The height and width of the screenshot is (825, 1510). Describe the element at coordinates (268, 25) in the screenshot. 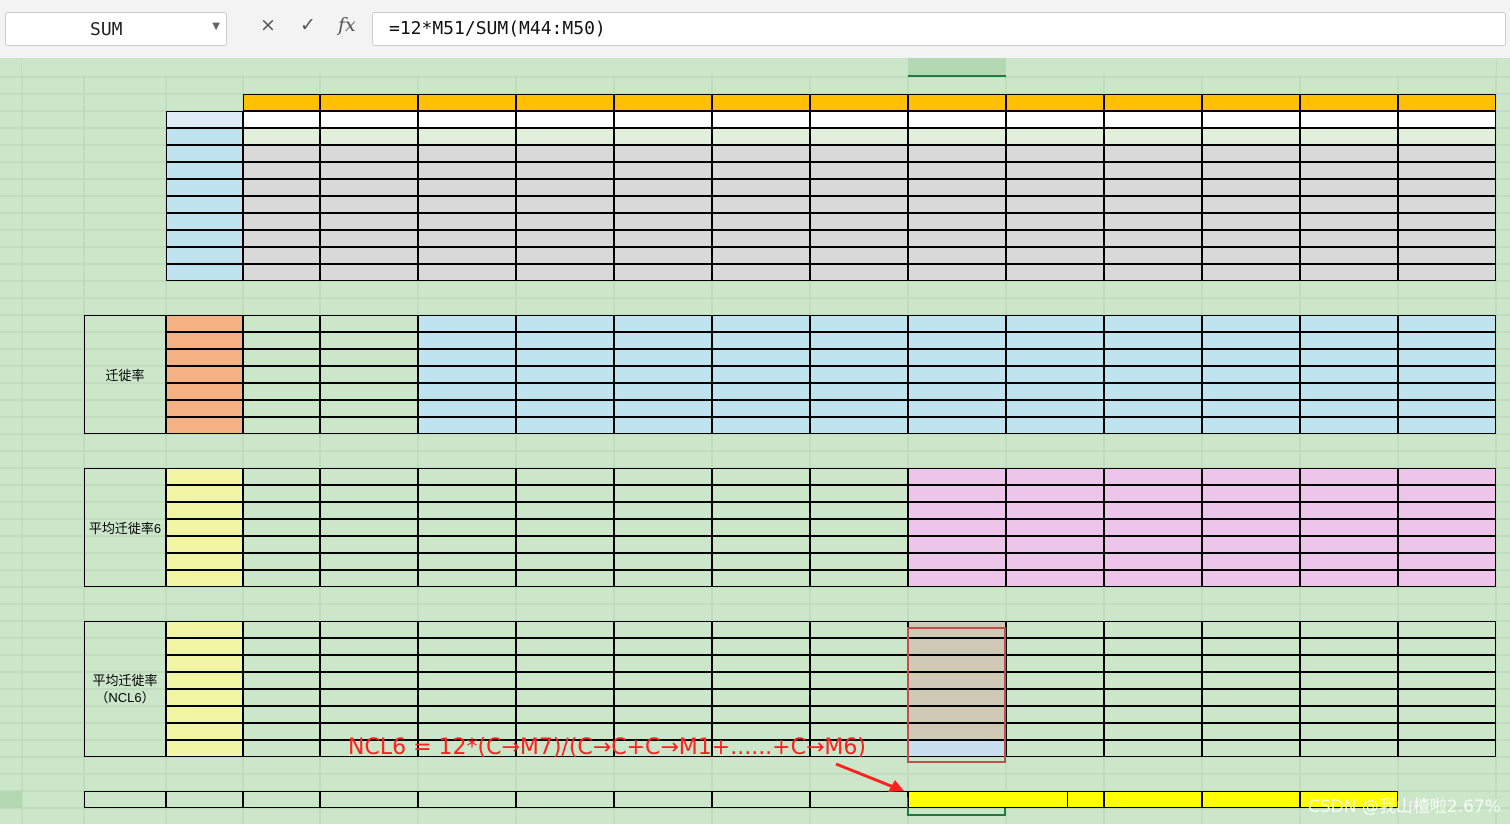

I see `cancel-icon: ×` at that location.